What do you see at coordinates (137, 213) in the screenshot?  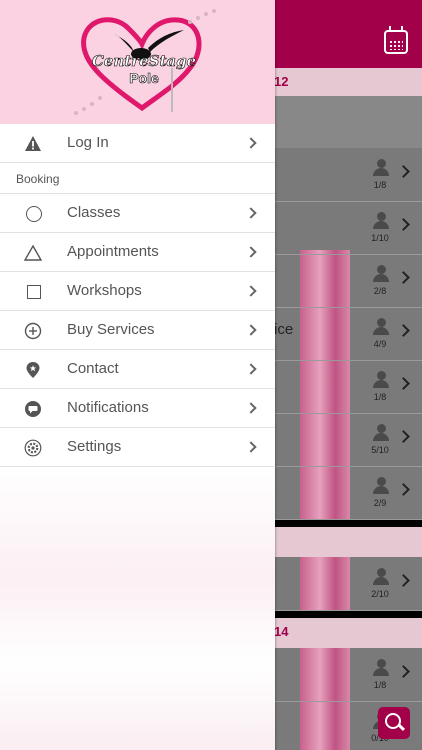 I see `menu-item-classes: Classes` at bounding box center [137, 213].